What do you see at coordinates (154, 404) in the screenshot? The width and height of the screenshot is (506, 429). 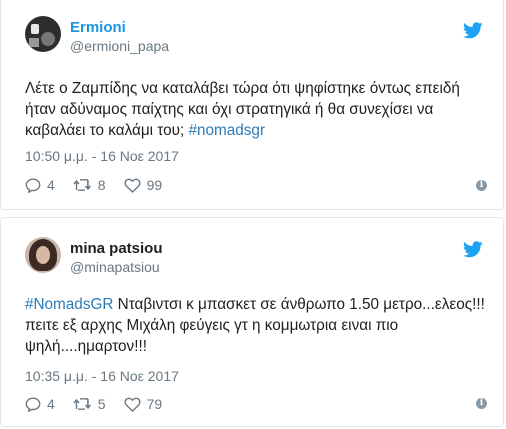 I see `like-count: 79` at bounding box center [154, 404].